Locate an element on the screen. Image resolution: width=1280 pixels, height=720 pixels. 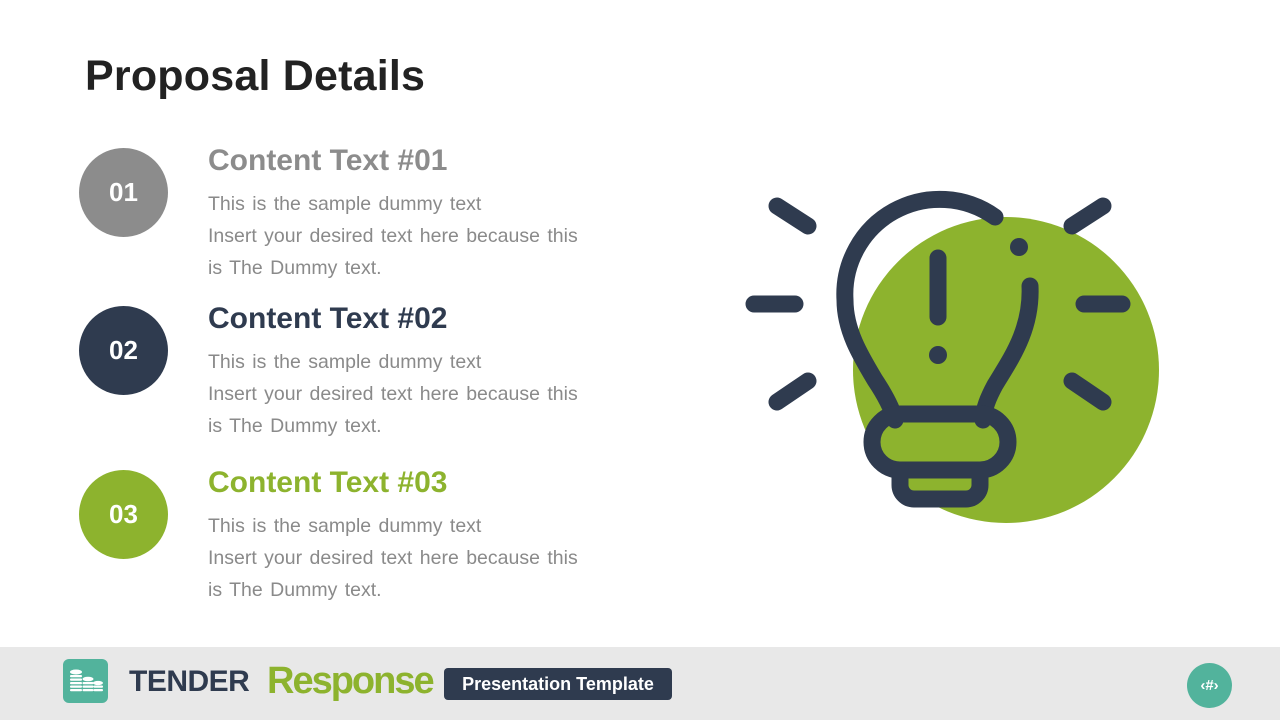
number-badge: 02 is located at coordinates (123, 350).